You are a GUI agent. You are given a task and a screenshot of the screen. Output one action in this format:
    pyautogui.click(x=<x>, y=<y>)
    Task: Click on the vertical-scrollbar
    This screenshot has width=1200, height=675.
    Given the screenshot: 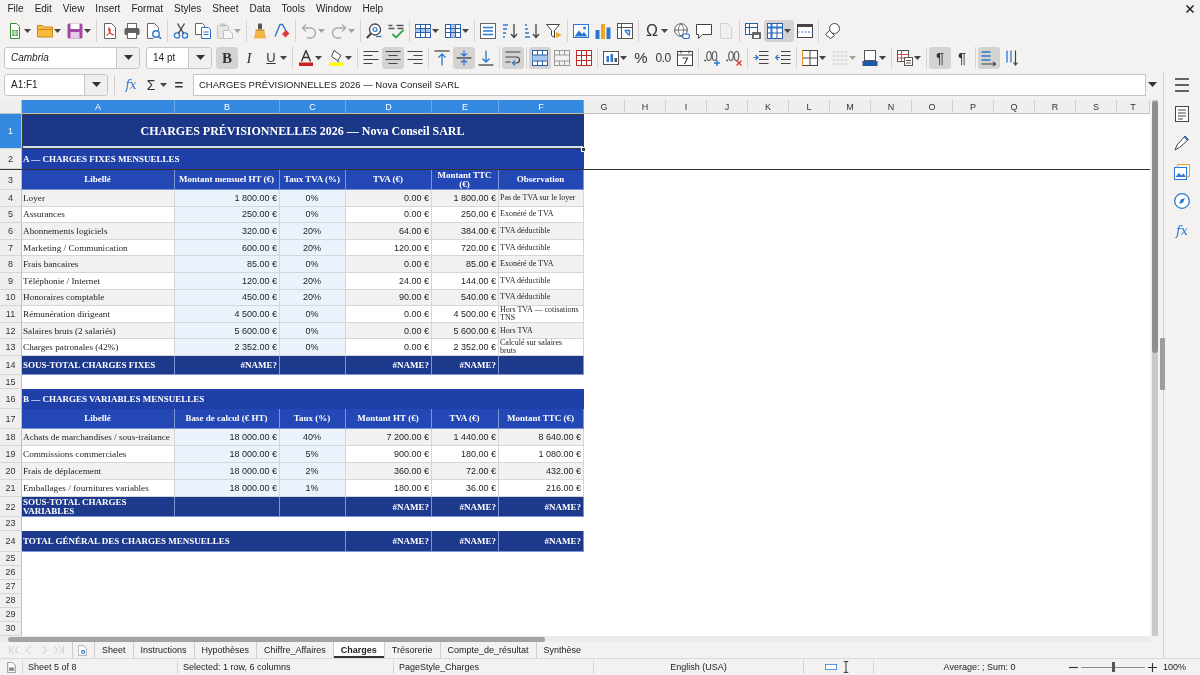 What is the action you would take?
    pyautogui.click(x=1155, y=368)
    